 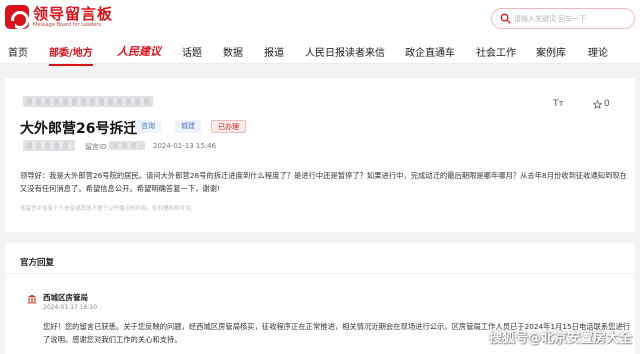 I want to click on star-icon, so click(x=597, y=104).